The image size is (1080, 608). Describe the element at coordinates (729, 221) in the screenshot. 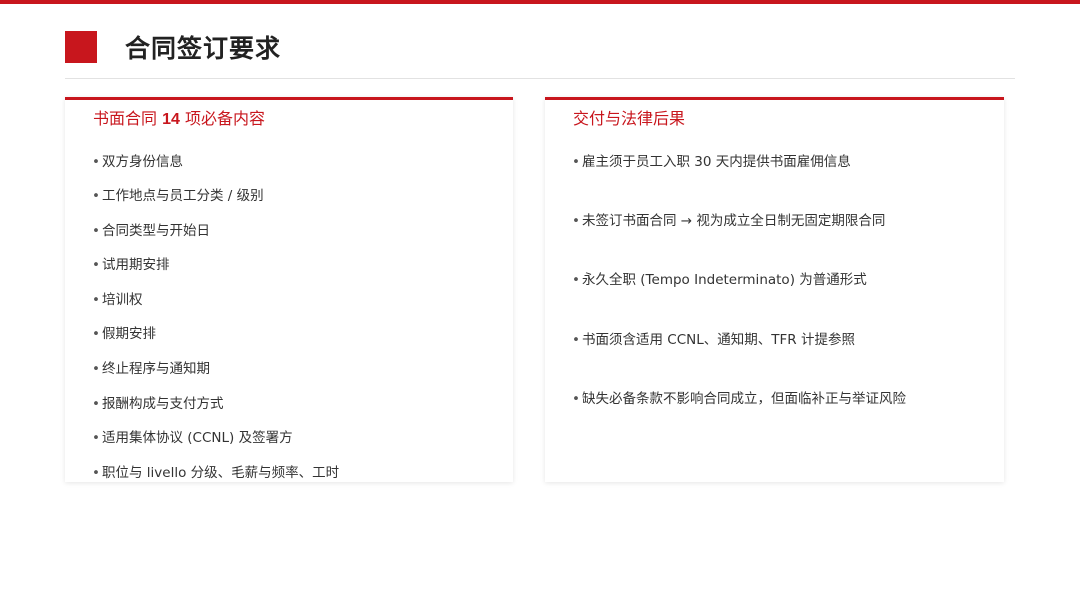

I see `list-item: • 未签订书面合同 → 视为成立全日制无固定期限合同` at that location.